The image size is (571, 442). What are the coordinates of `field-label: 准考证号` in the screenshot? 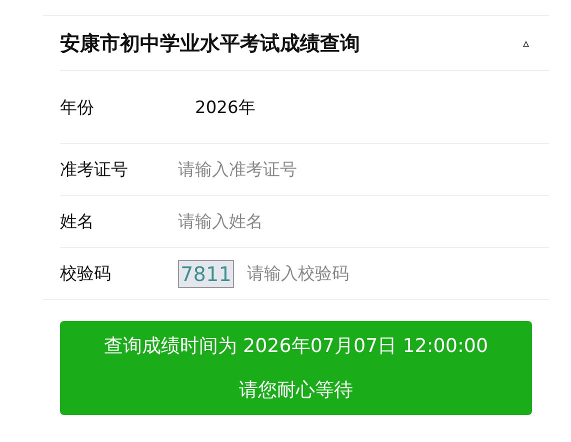 It's located at (94, 170).